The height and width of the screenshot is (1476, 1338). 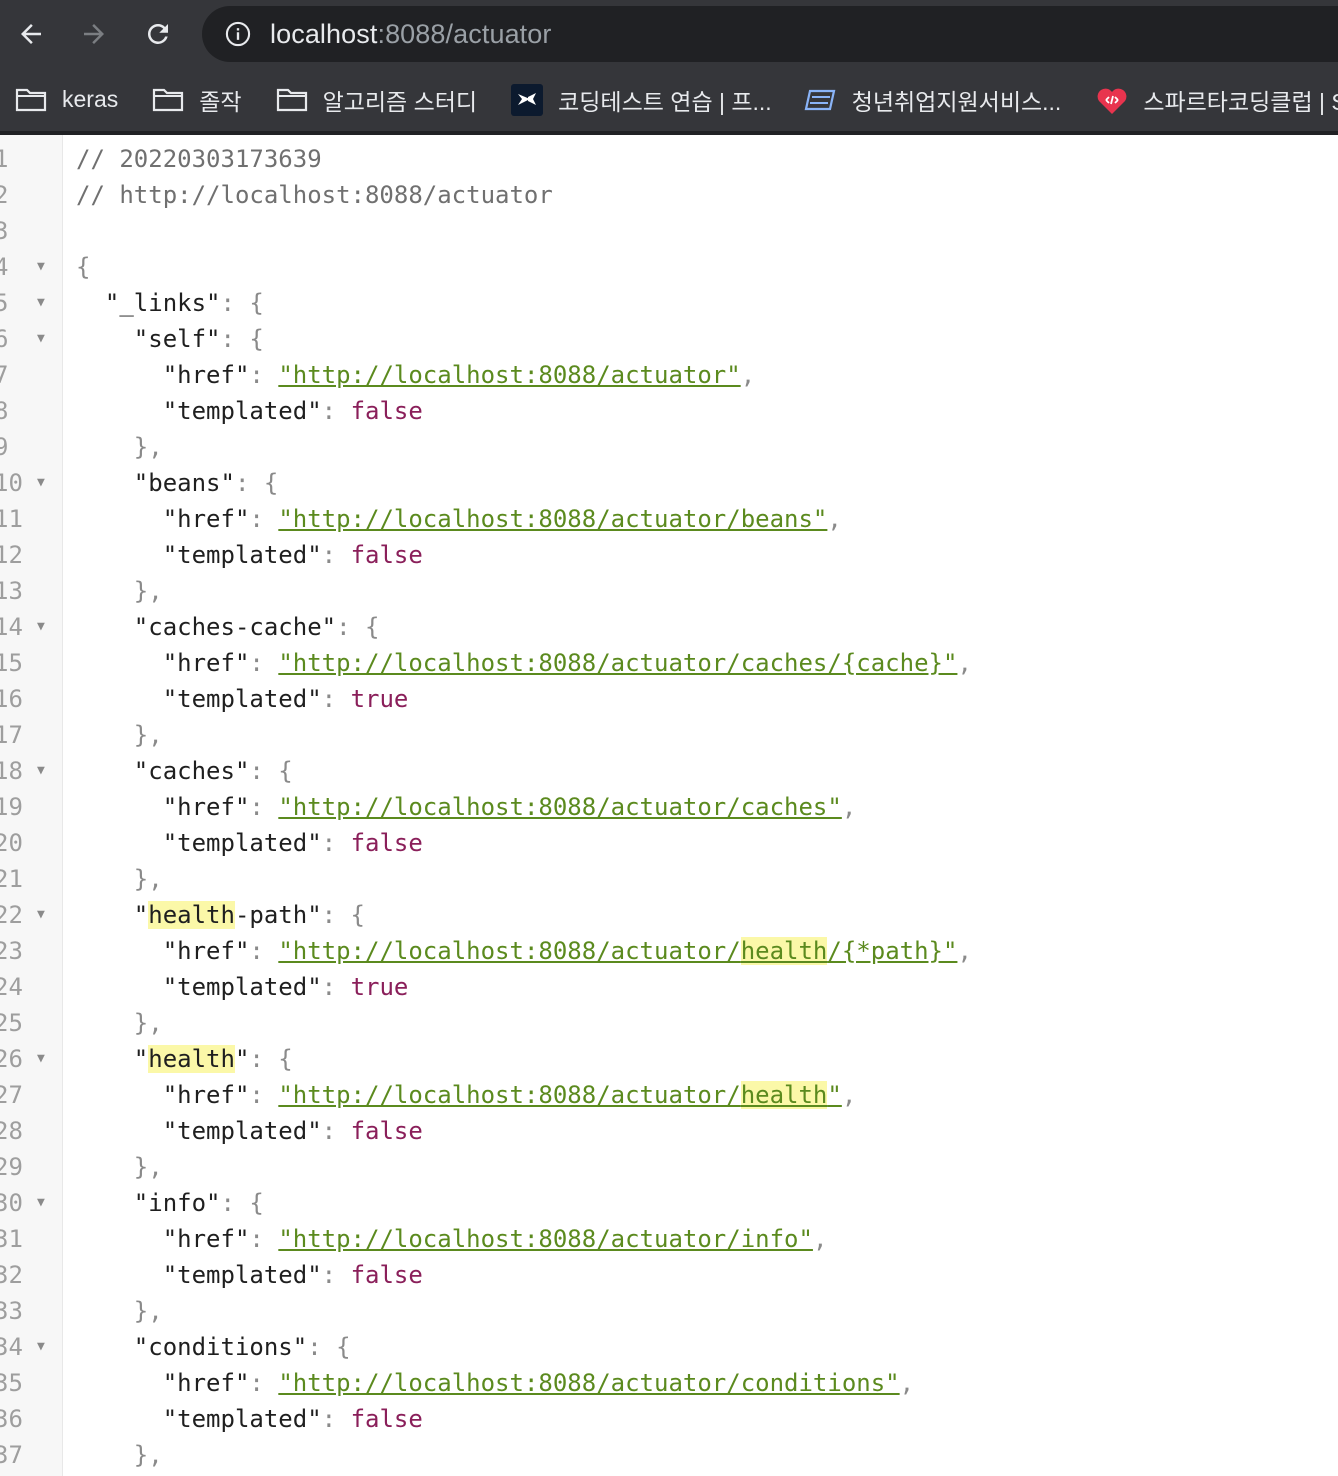 I want to click on line-number: 36, so click(x=11, y=1419).